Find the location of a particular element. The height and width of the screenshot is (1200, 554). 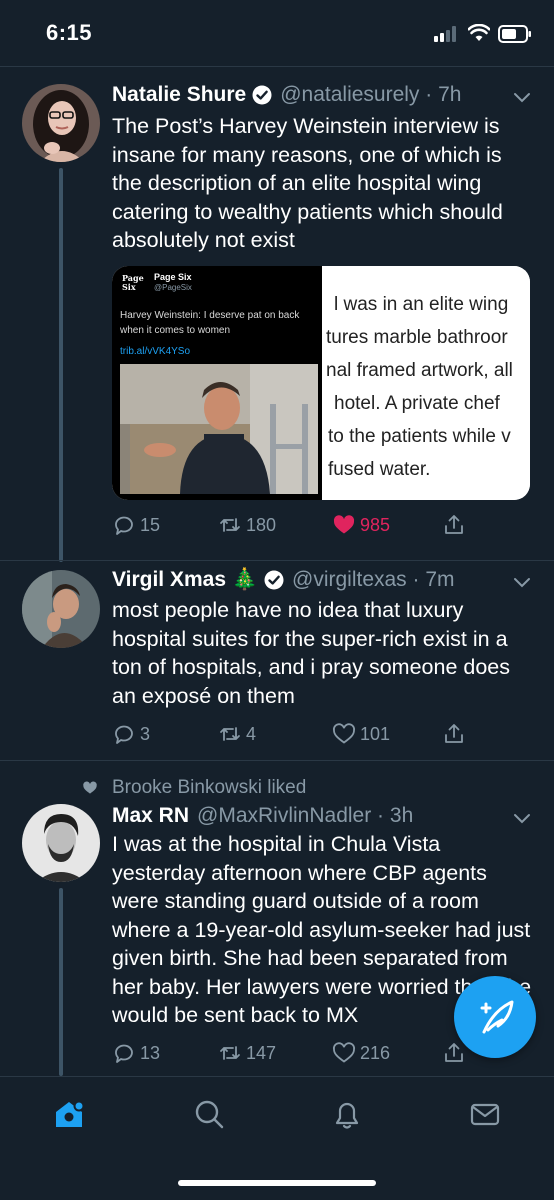

messages-icon is located at coordinates (485, 1114).